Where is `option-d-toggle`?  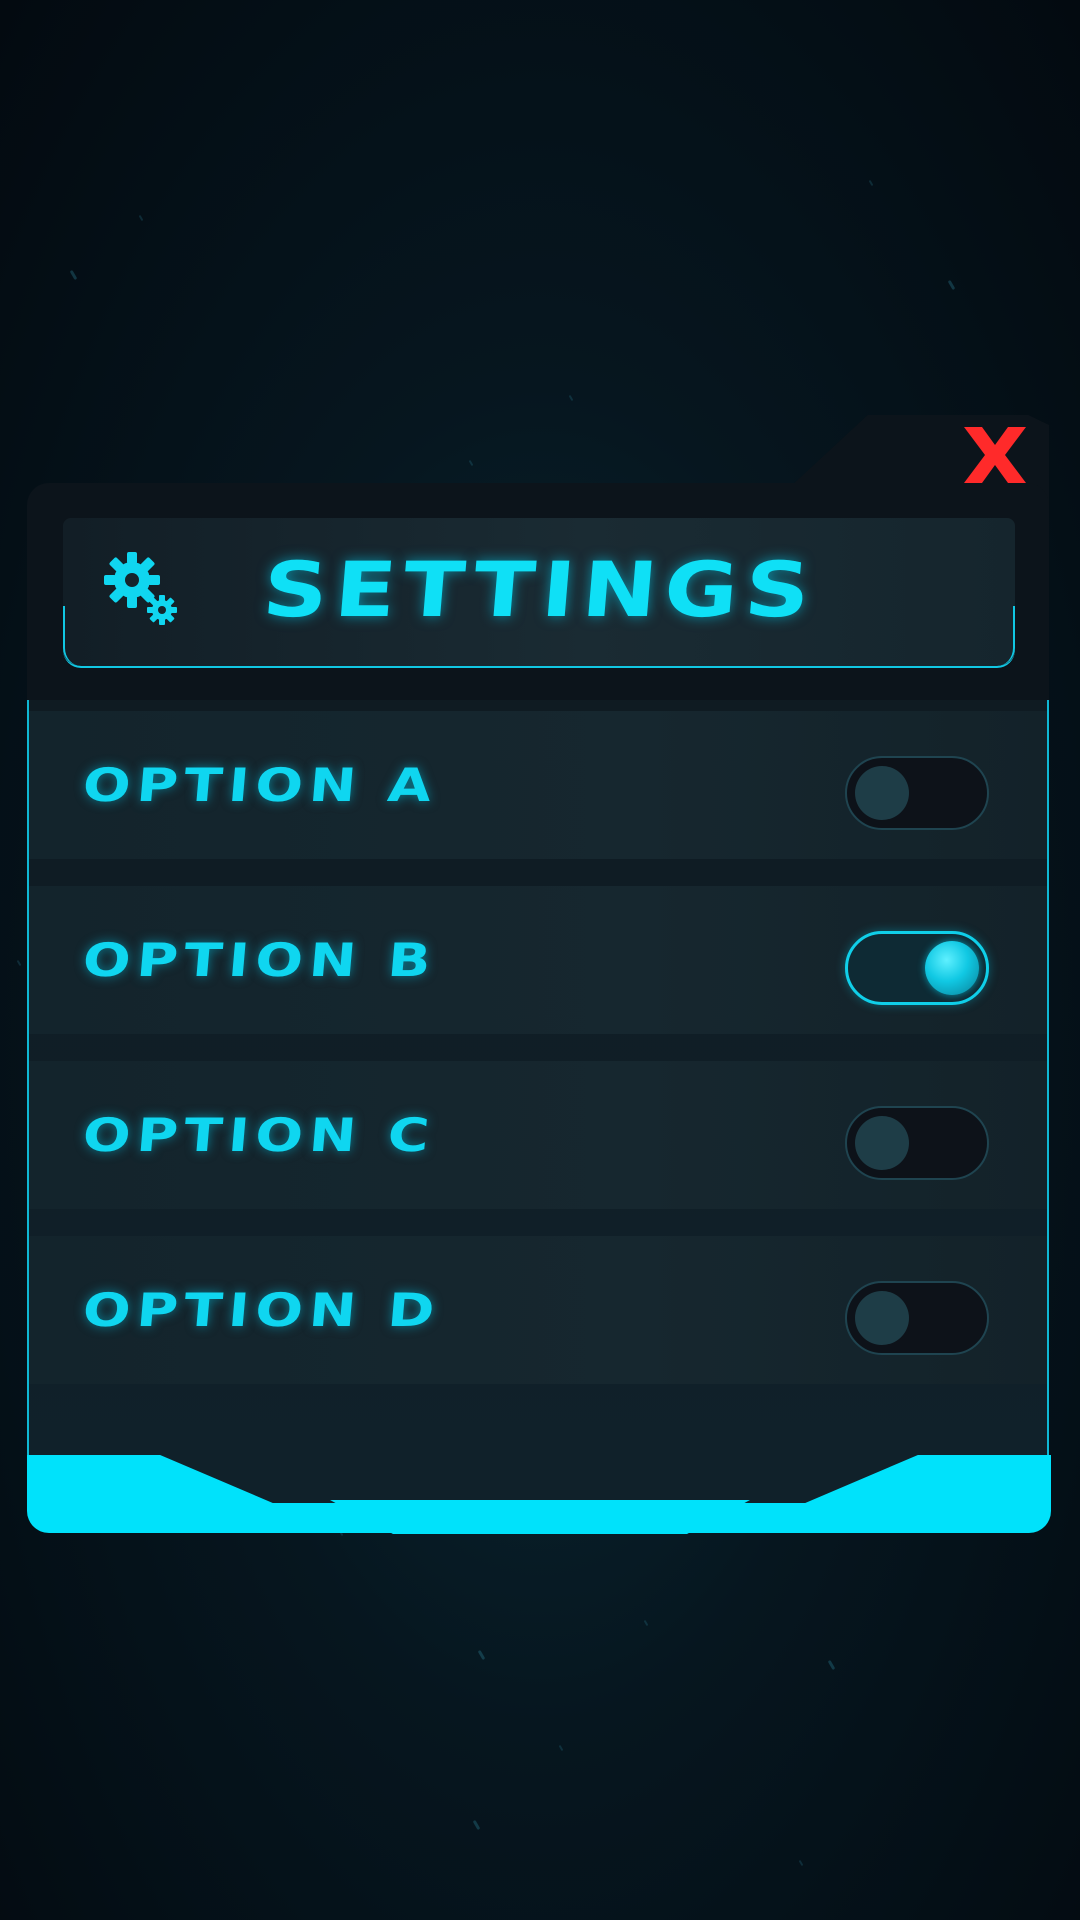 option-d-toggle is located at coordinates (917, 1318).